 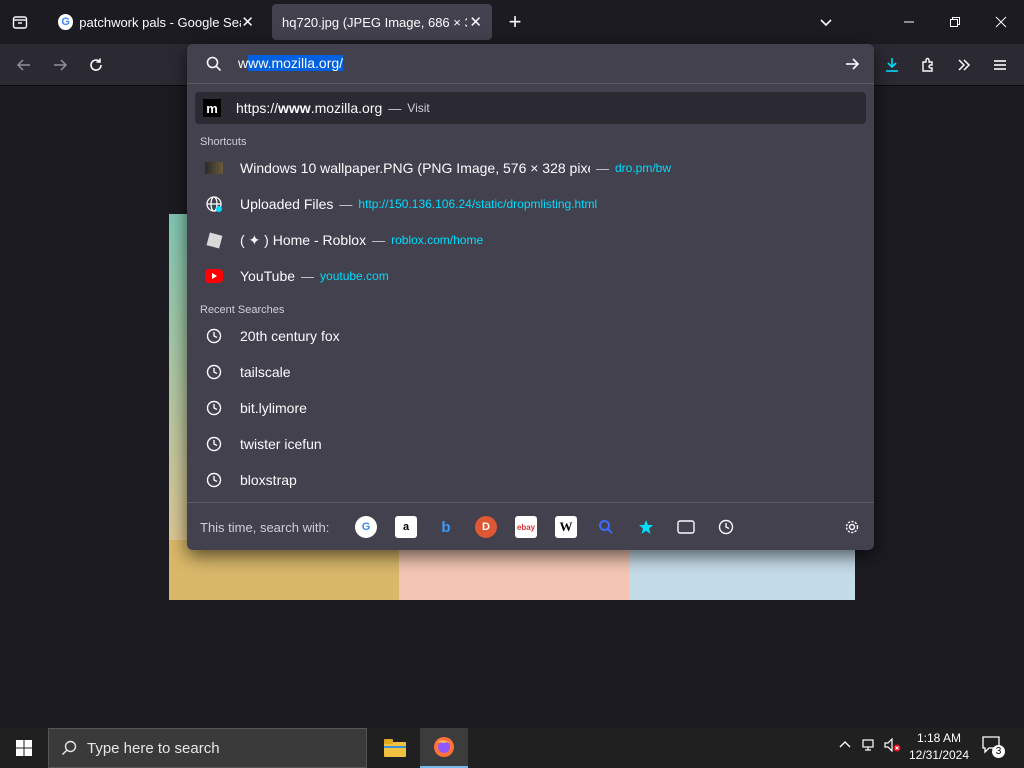 What do you see at coordinates (847, 748) in the screenshot?
I see `show-hidden-icons-chevron-icon` at bounding box center [847, 748].